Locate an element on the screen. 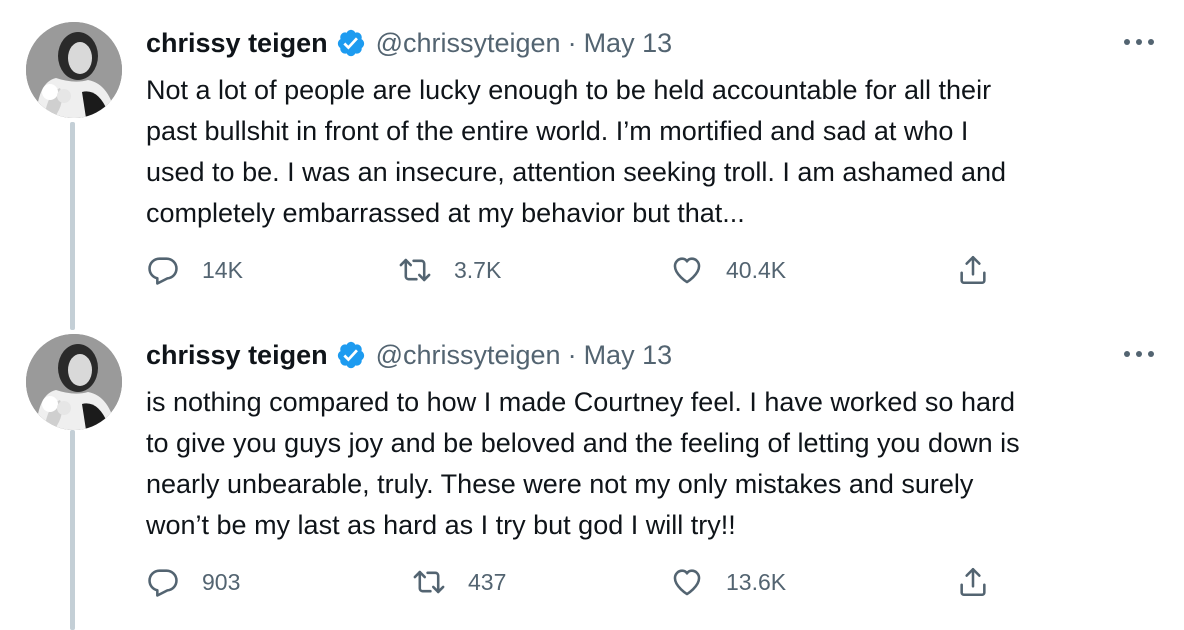 This screenshot has width=1184, height=630. retweet-count: 3.7K is located at coordinates (478, 269).